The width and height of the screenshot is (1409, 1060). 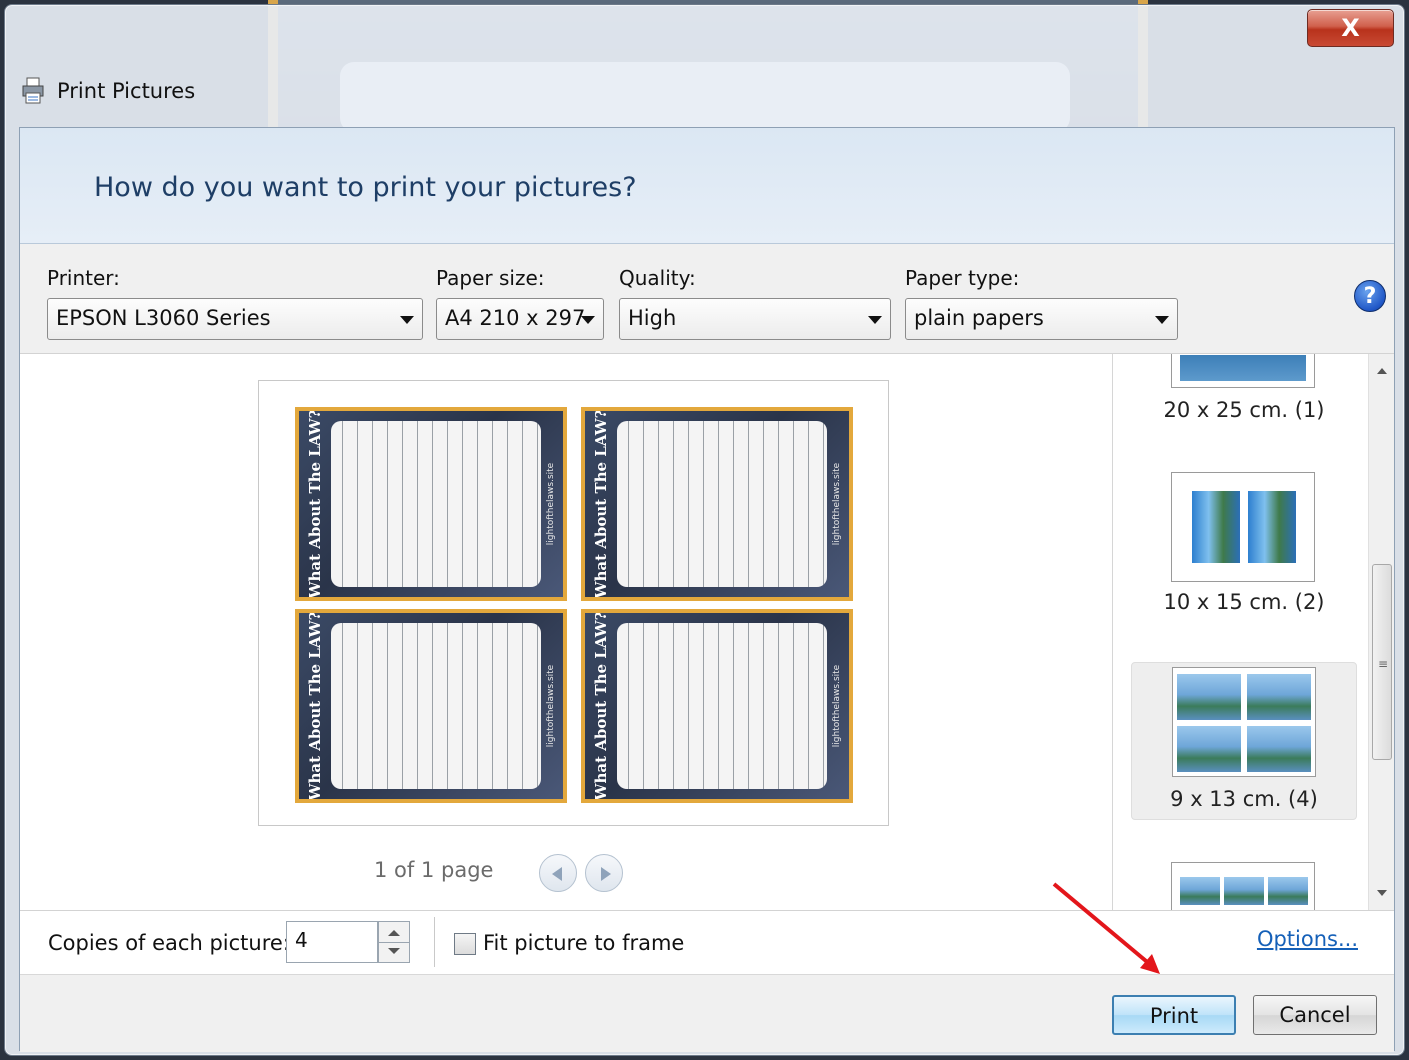 I want to click on scroll-grip-icon: ≡, so click(x=1383, y=664).